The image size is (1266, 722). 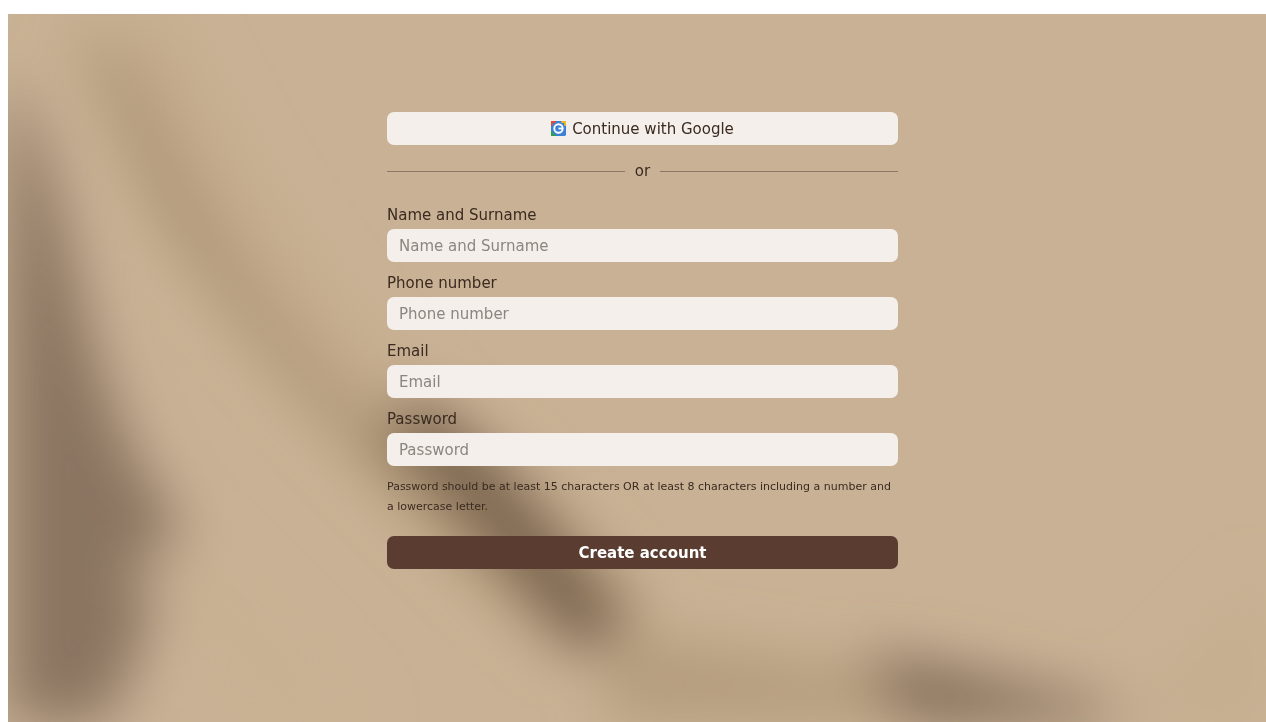 I want to click on password-hint: Password should be at least 15 characters OR at least 8 characters including a number and a lowercase letter., so click(x=639, y=497).